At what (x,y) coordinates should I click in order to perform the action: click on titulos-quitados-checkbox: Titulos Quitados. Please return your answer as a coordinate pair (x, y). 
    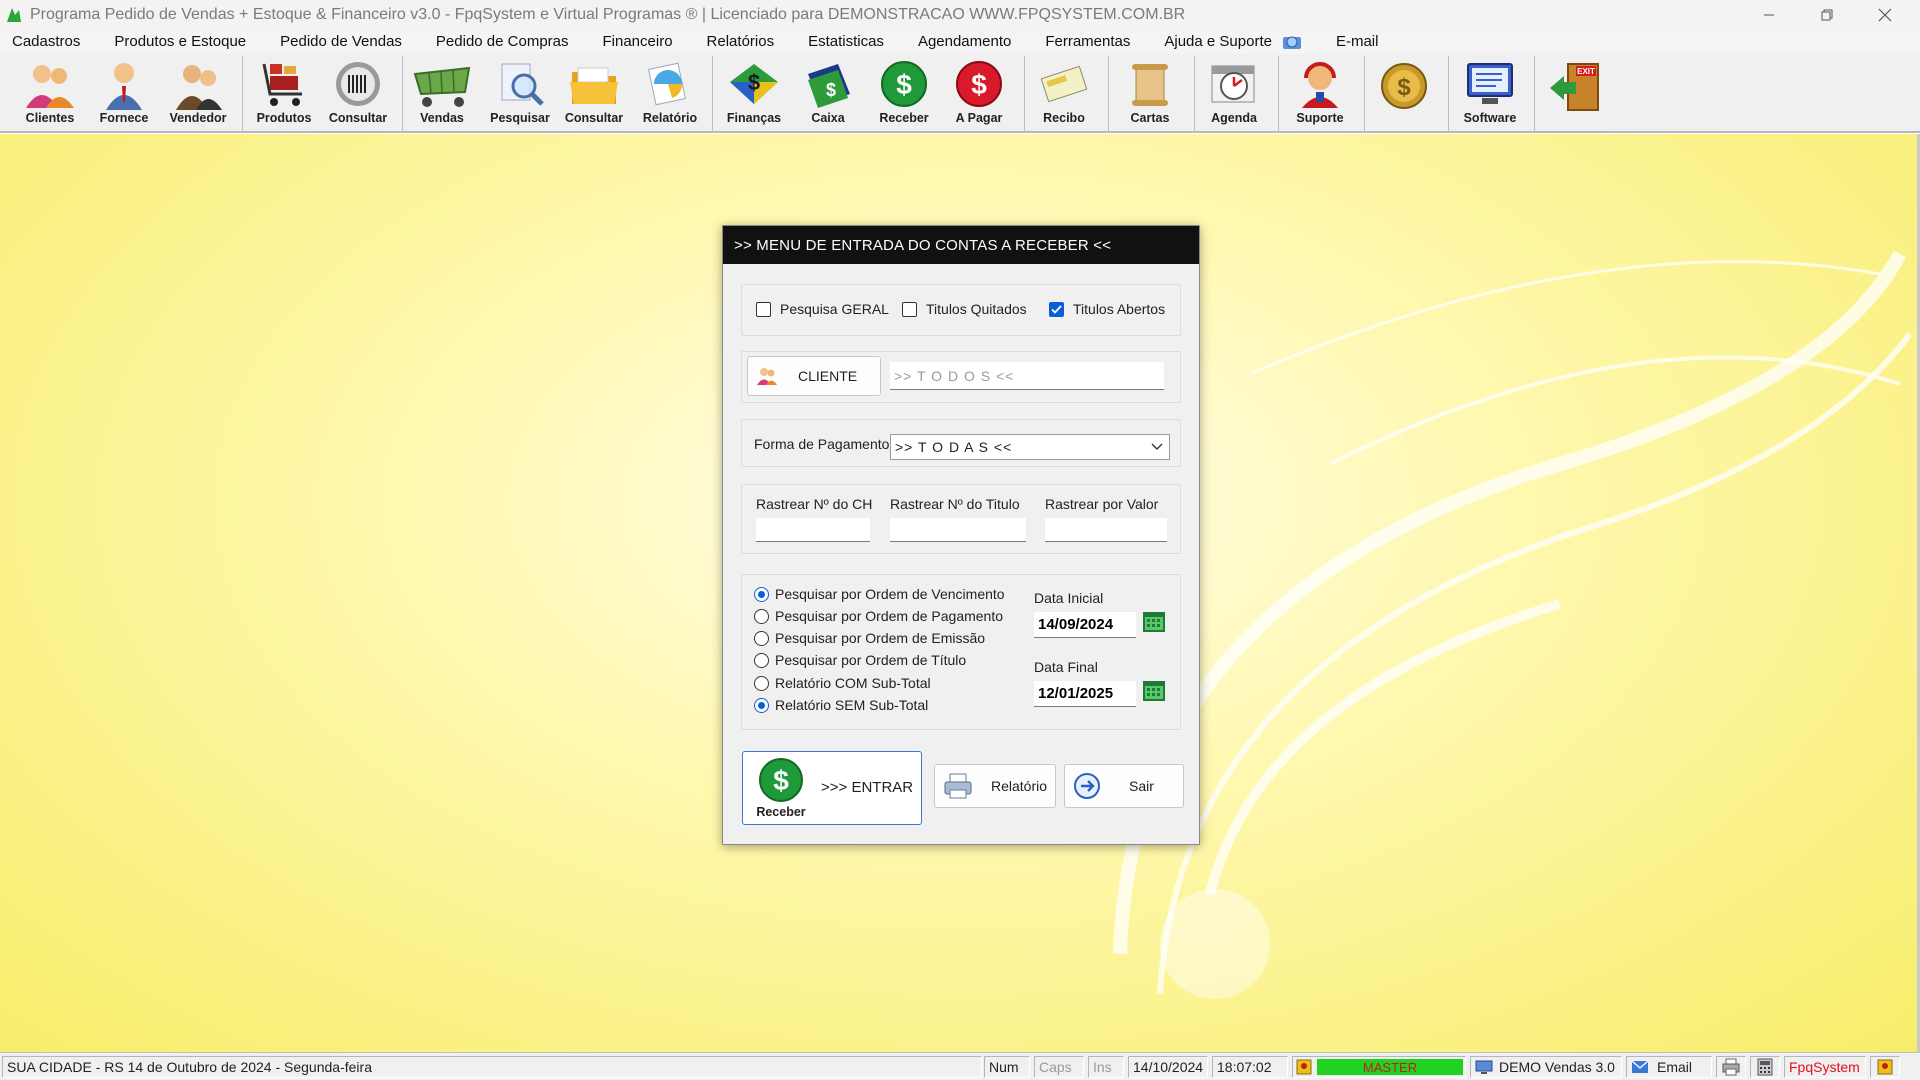
    Looking at the image, I should click on (964, 309).